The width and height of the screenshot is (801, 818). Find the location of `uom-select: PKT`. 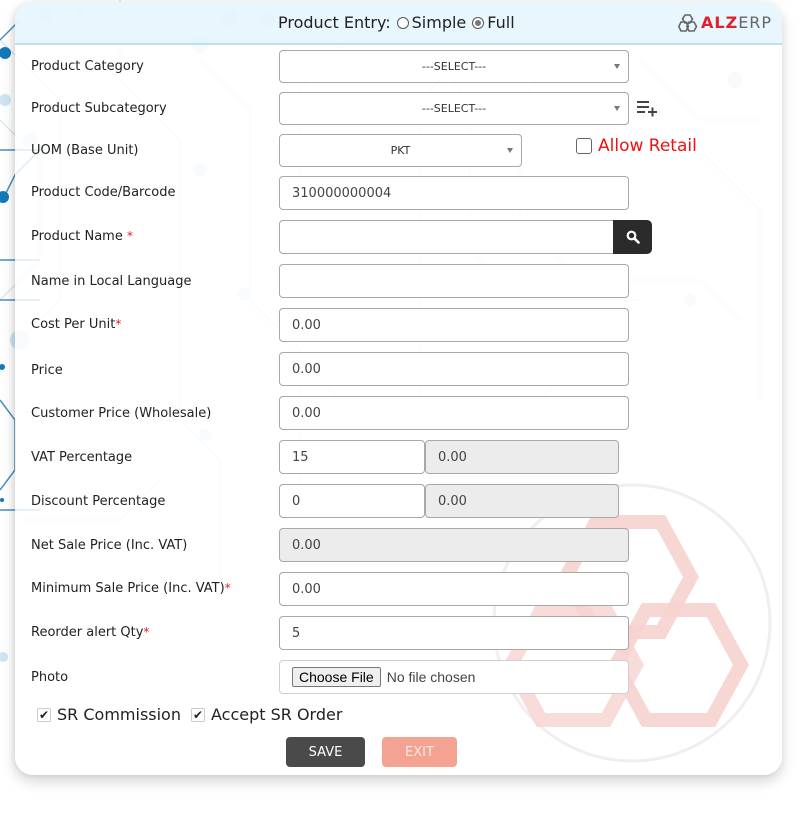

uom-select: PKT is located at coordinates (400, 150).